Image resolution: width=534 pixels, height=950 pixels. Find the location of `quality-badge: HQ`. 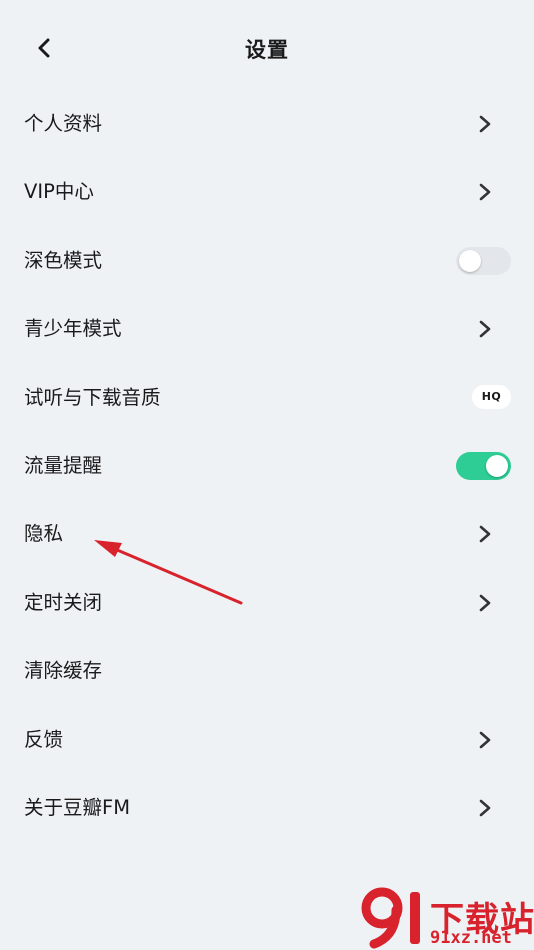

quality-badge: HQ is located at coordinates (491, 396).